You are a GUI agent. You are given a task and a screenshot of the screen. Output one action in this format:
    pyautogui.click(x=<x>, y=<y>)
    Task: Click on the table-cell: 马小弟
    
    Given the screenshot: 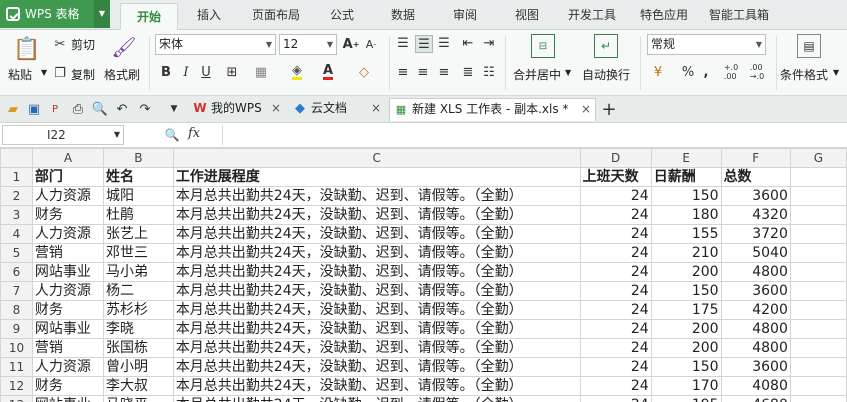 What is the action you would take?
    pyautogui.click(x=138, y=272)
    